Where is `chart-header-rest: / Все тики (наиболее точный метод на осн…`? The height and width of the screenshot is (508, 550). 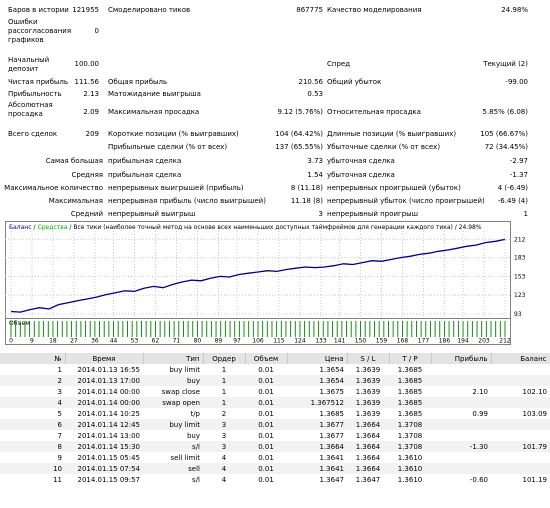
chart-header-rest: / Все тики (наиболее точный метод на осн… is located at coordinates (275, 227).